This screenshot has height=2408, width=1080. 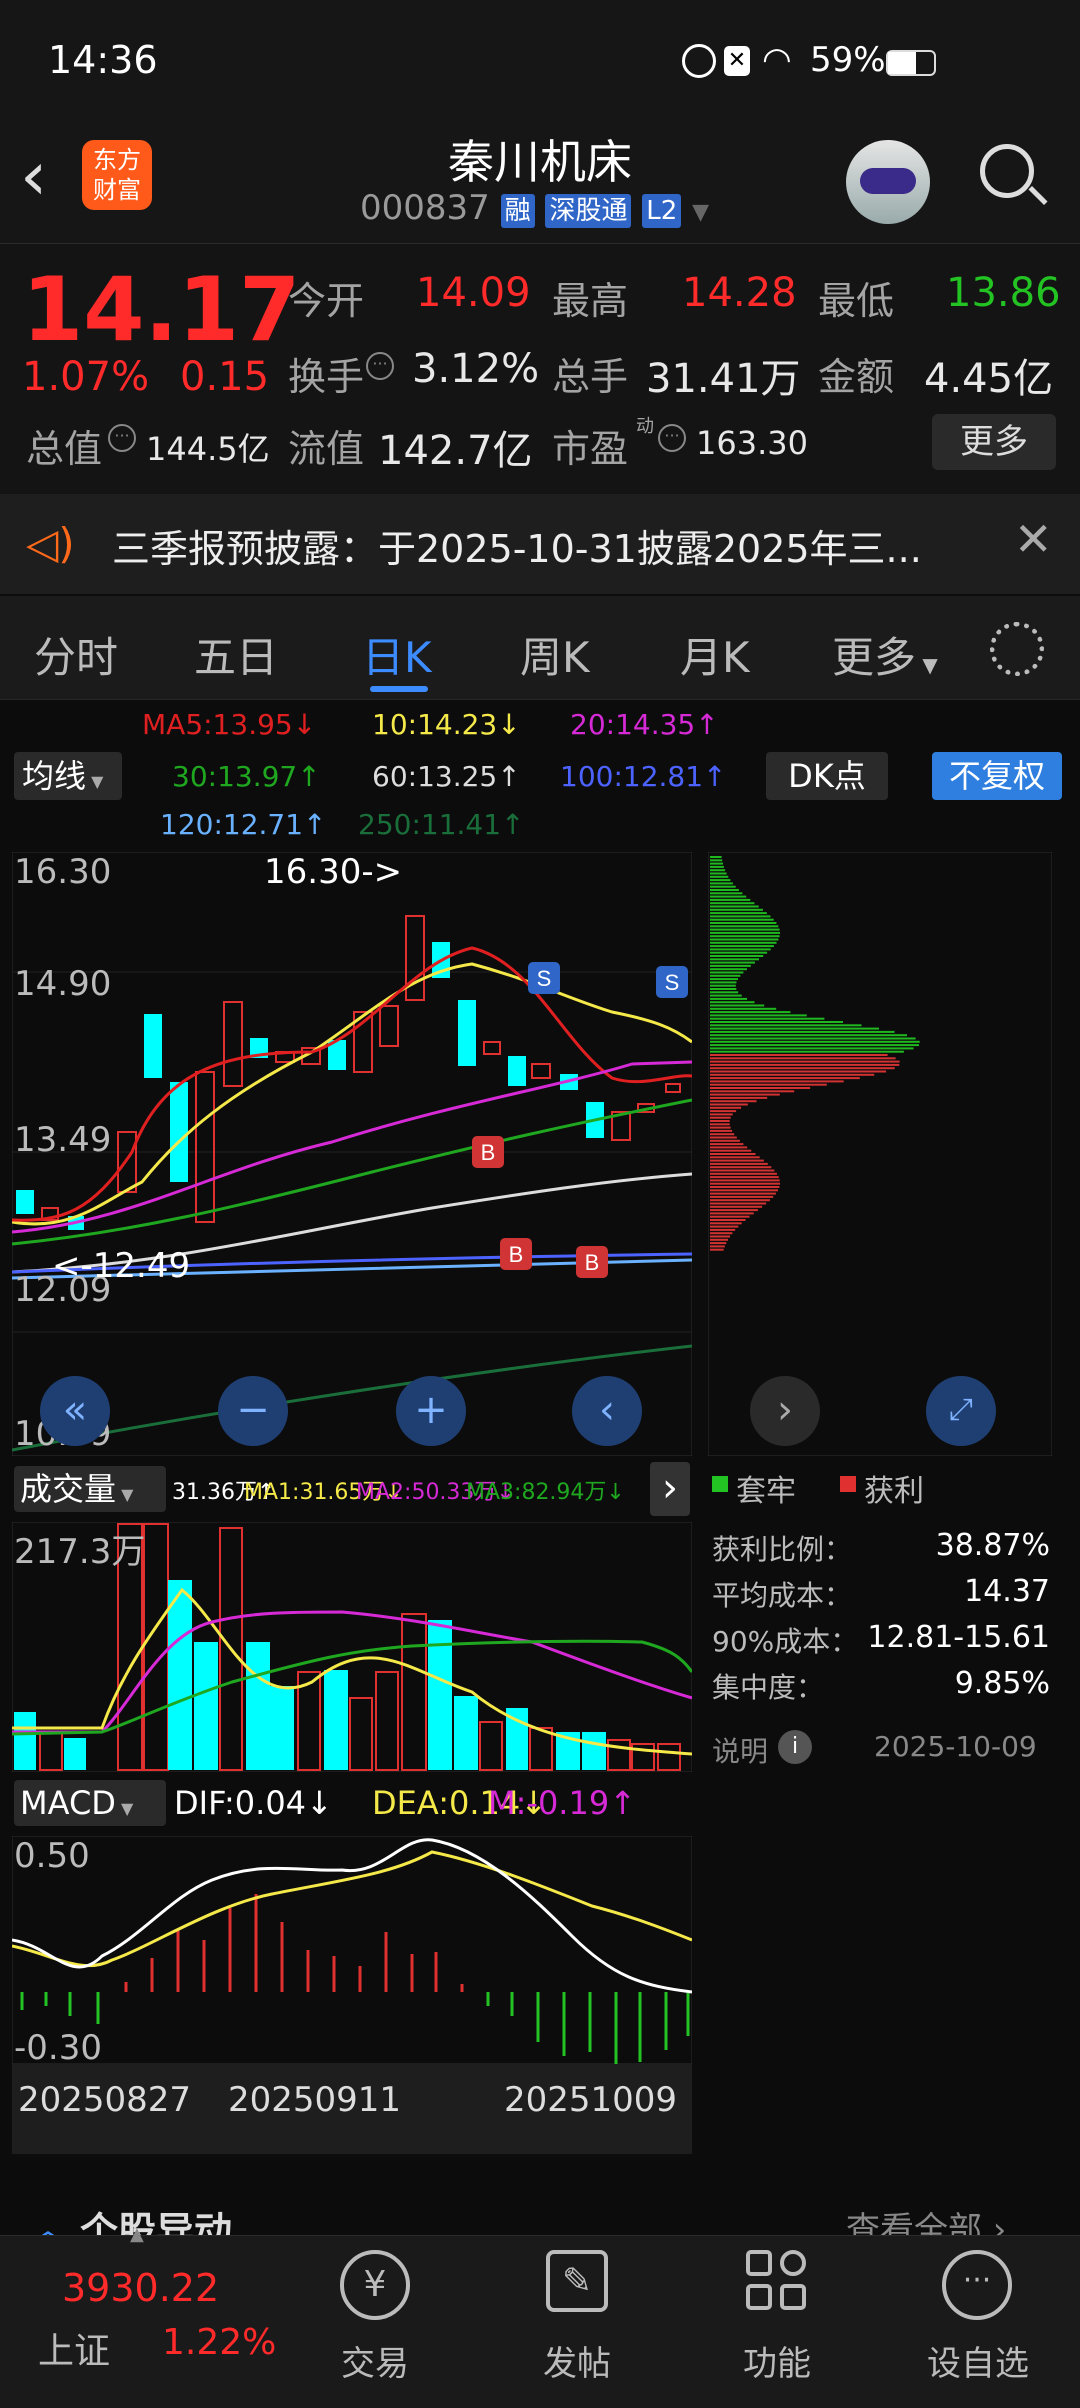 I want to click on nav-function: 功能, so click(x=777, y=2360).